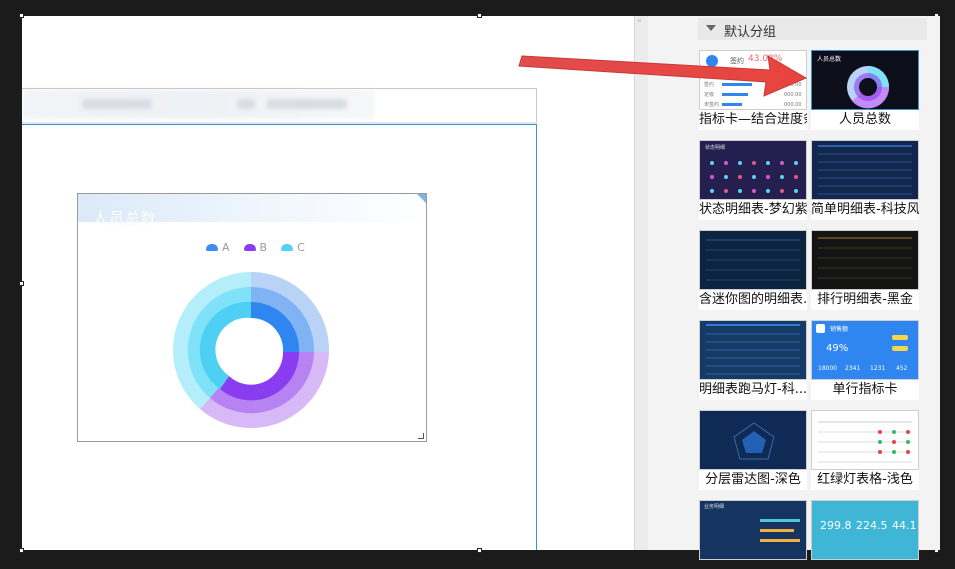 The image size is (955, 569). I want to click on component-tile: 状态明细 状态明细表-梦幻紫, so click(753, 180).